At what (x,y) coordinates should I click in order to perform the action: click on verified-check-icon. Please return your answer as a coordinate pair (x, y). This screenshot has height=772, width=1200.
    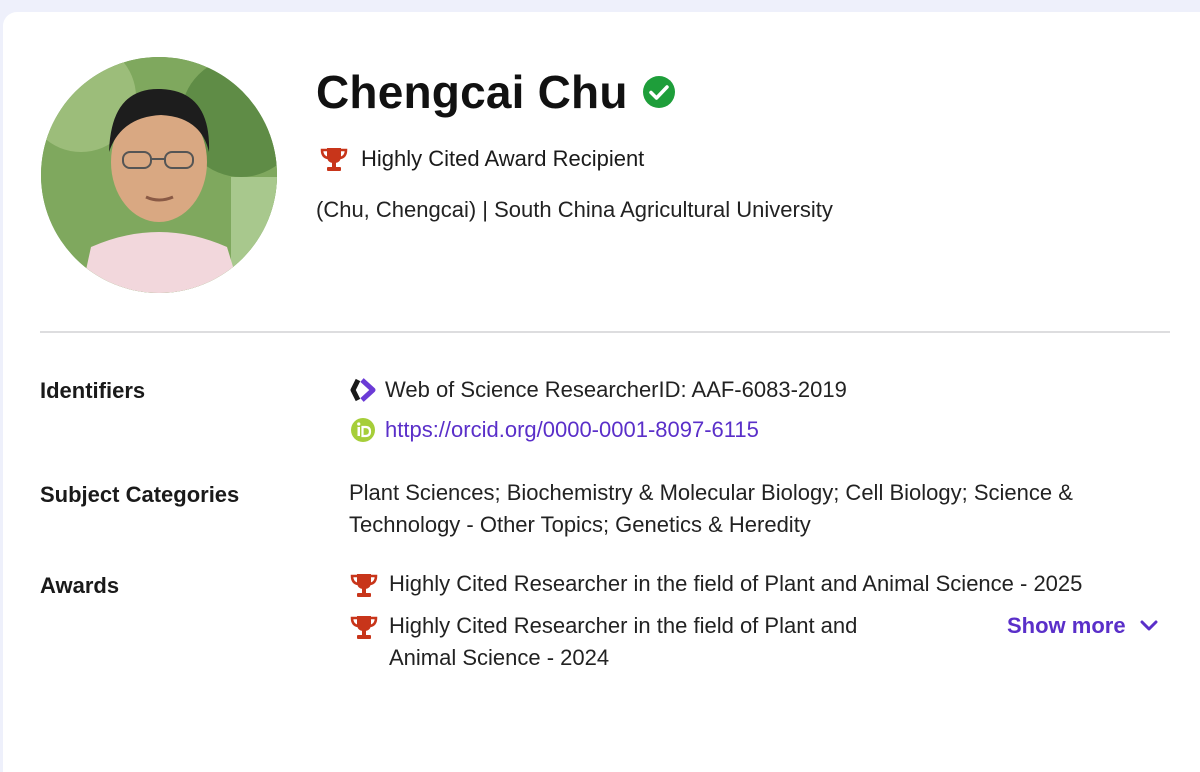
    Looking at the image, I should click on (658, 92).